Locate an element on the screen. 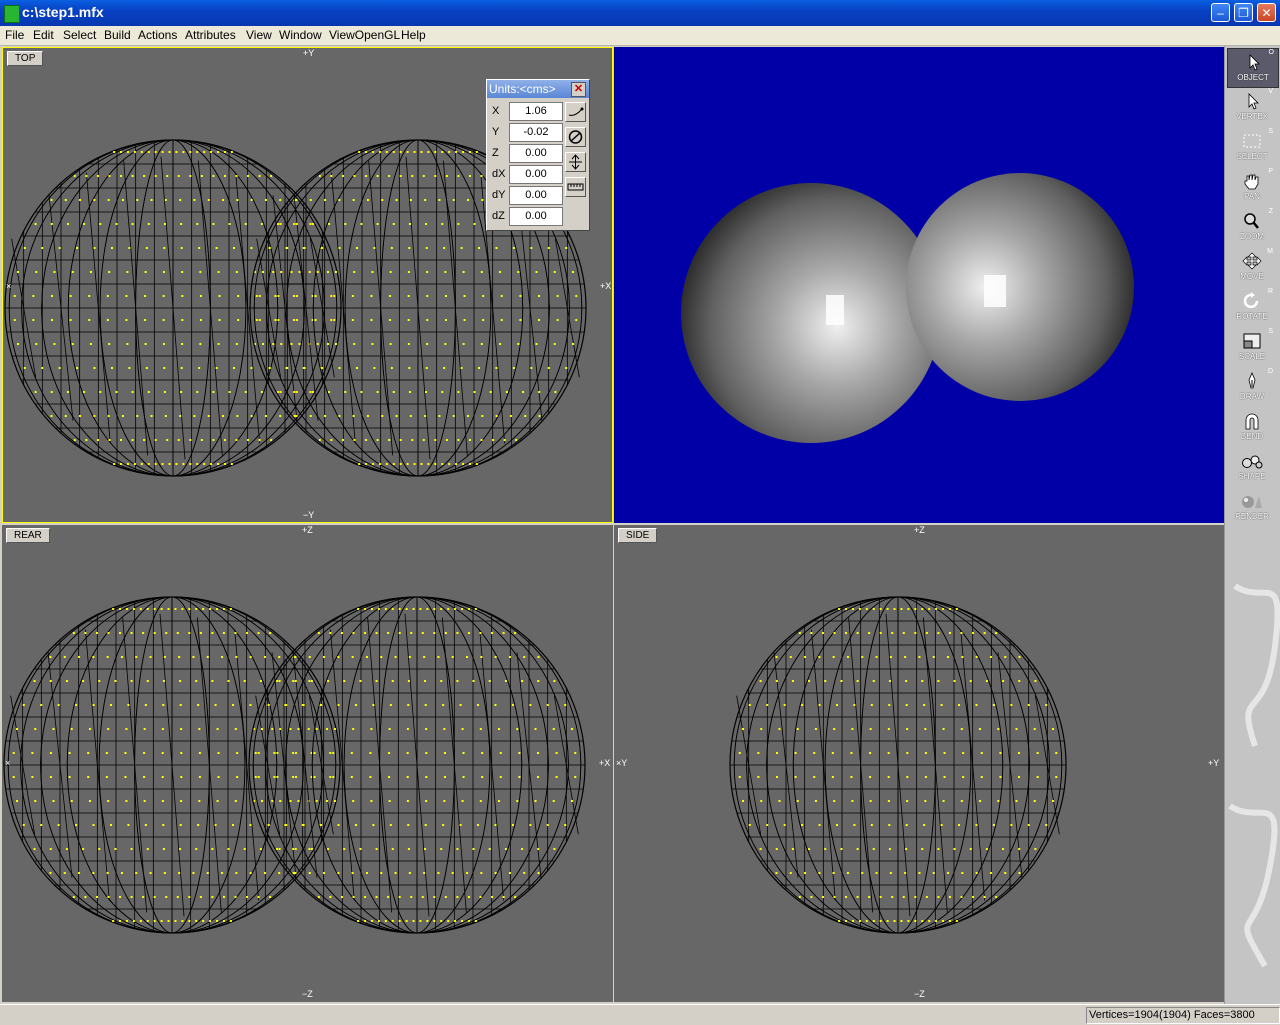 This screenshot has height=1025, width=1280. units-row-dz: dZ 0.00 is located at coordinates (527, 216).